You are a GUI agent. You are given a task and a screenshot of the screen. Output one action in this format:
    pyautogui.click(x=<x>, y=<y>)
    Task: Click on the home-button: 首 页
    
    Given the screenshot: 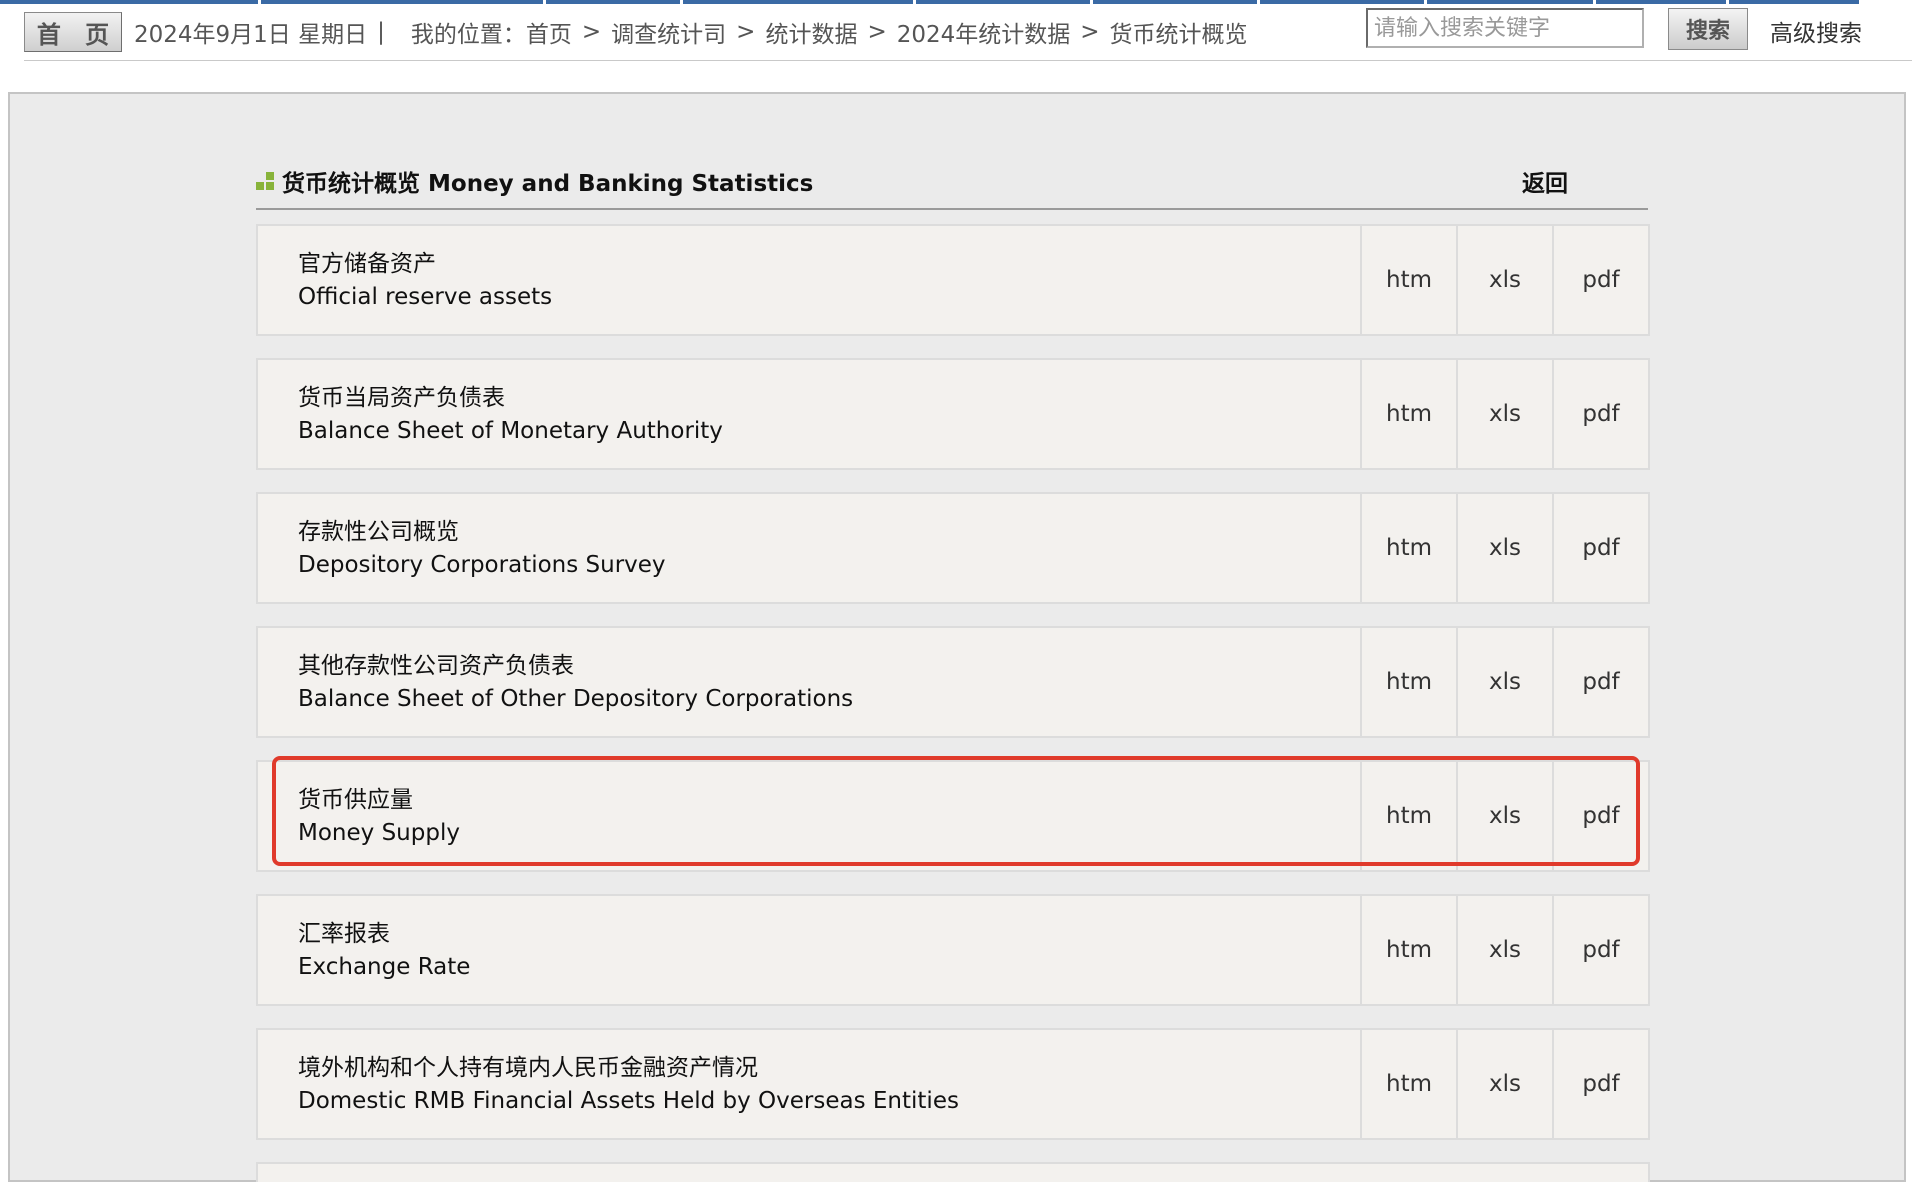 What is the action you would take?
    pyautogui.click(x=73, y=32)
    